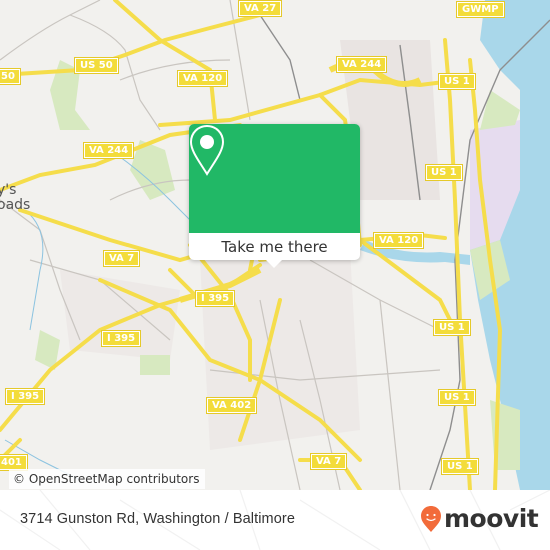 This screenshot has width=550, height=550. Describe the element at coordinates (274, 263) in the screenshot. I see `popup-pointer` at that location.